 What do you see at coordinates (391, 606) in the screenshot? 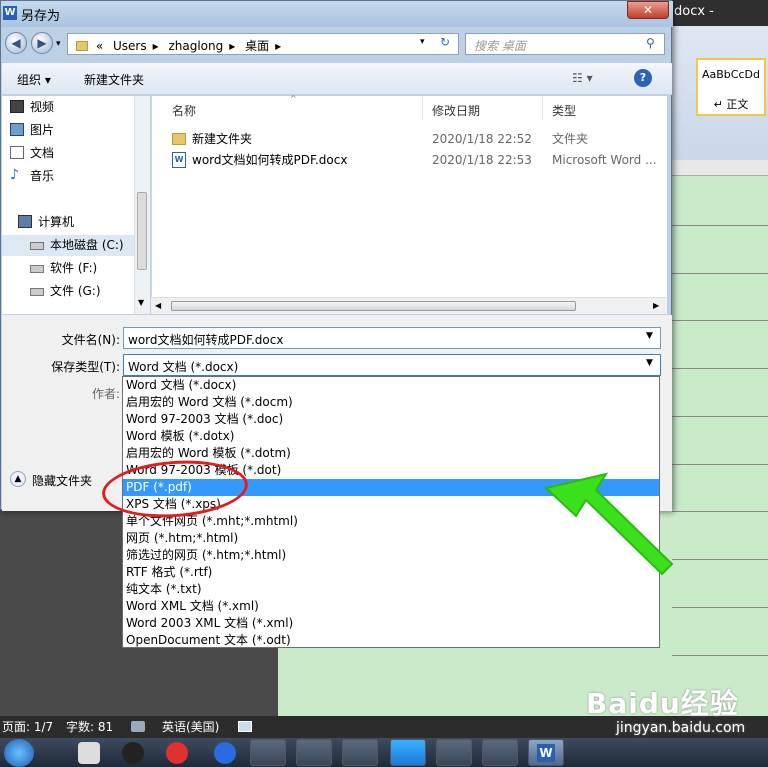
I see `savetype-option: Word XML 文档 (*.xml)` at bounding box center [391, 606].